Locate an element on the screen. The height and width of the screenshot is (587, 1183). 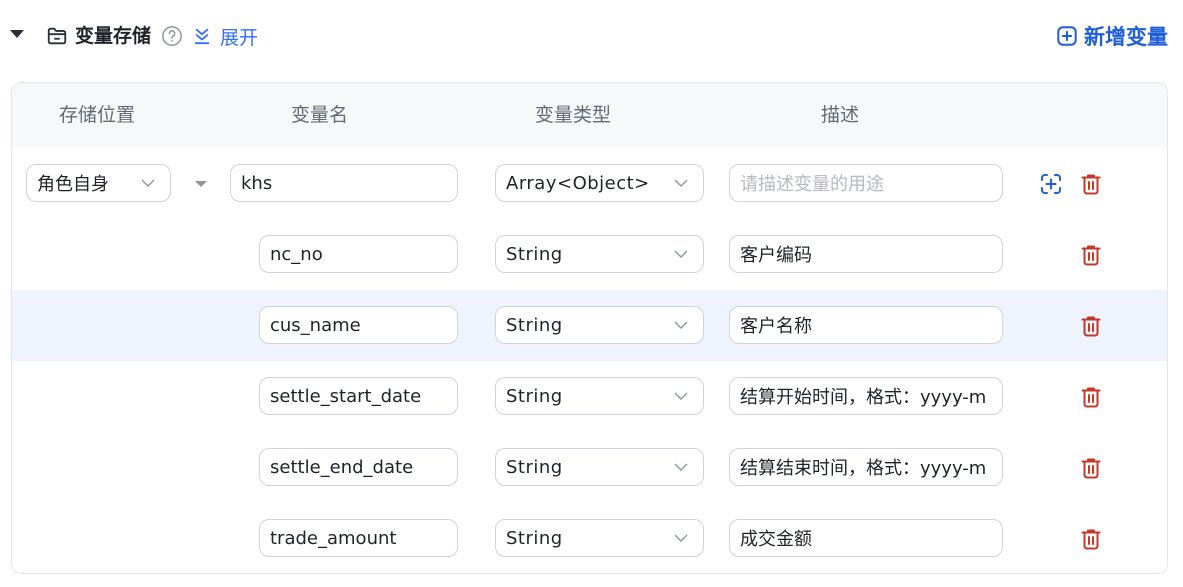
collapse-caret-icon is located at coordinates (17, 34).